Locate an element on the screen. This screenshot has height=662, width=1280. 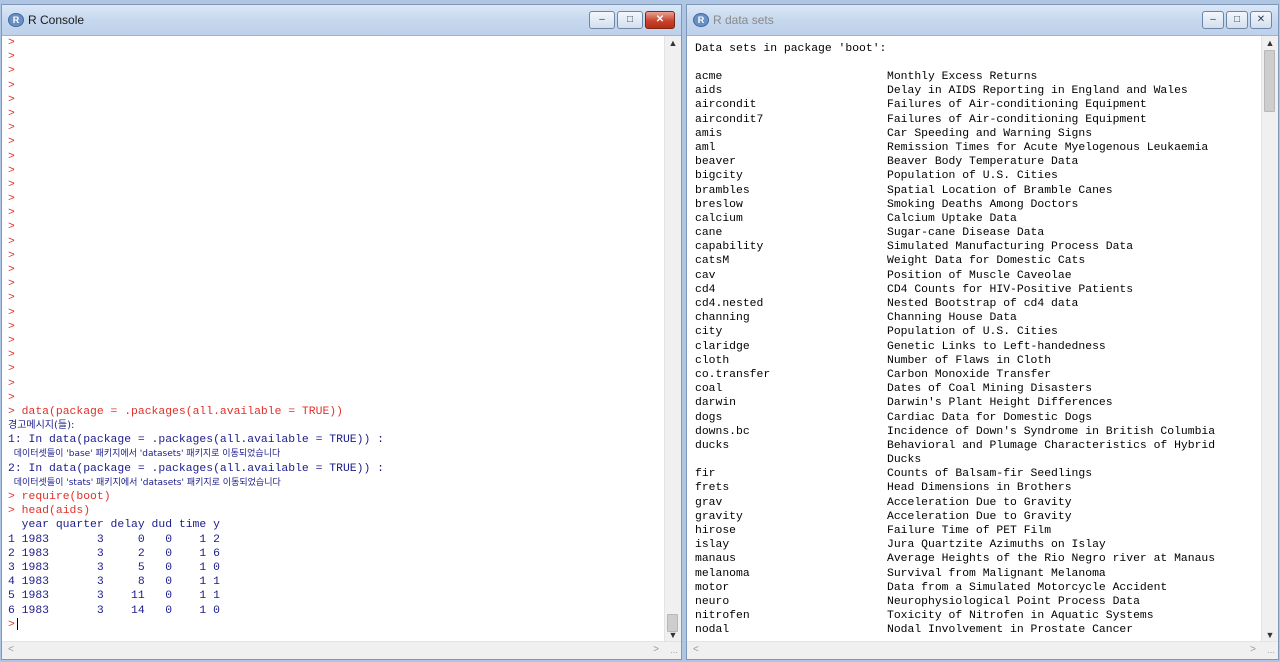
text-cursor is located at coordinates (17, 623).